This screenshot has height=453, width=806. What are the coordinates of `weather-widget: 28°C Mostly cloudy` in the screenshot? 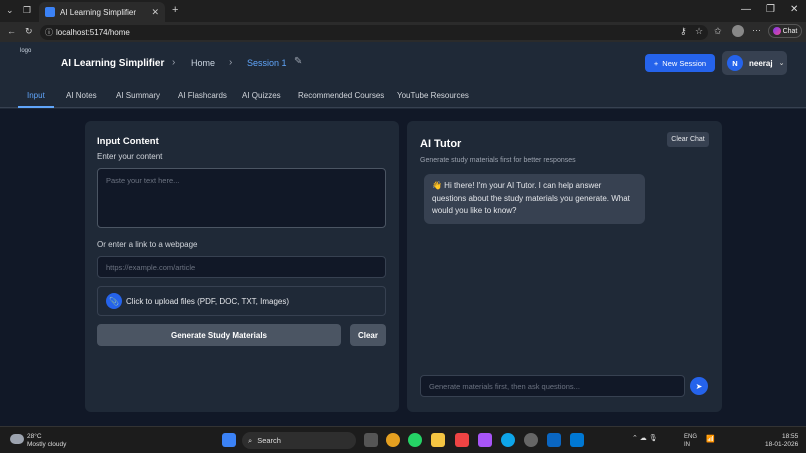 It's located at (38, 441).